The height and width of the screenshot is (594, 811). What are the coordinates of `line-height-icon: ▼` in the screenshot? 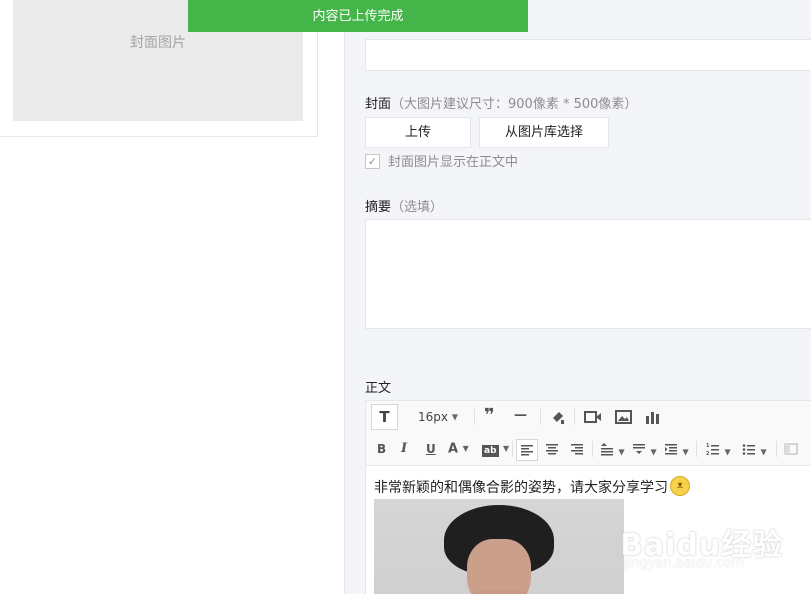 It's located at (612, 451).